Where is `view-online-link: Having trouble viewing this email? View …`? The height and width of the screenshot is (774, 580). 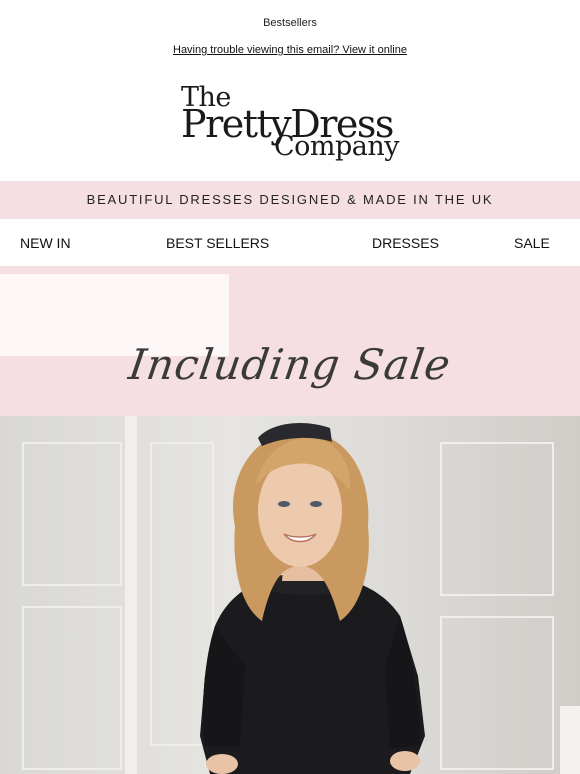 view-online-link: Having trouble viewing this email? View … is located at coordinates (290, 50).